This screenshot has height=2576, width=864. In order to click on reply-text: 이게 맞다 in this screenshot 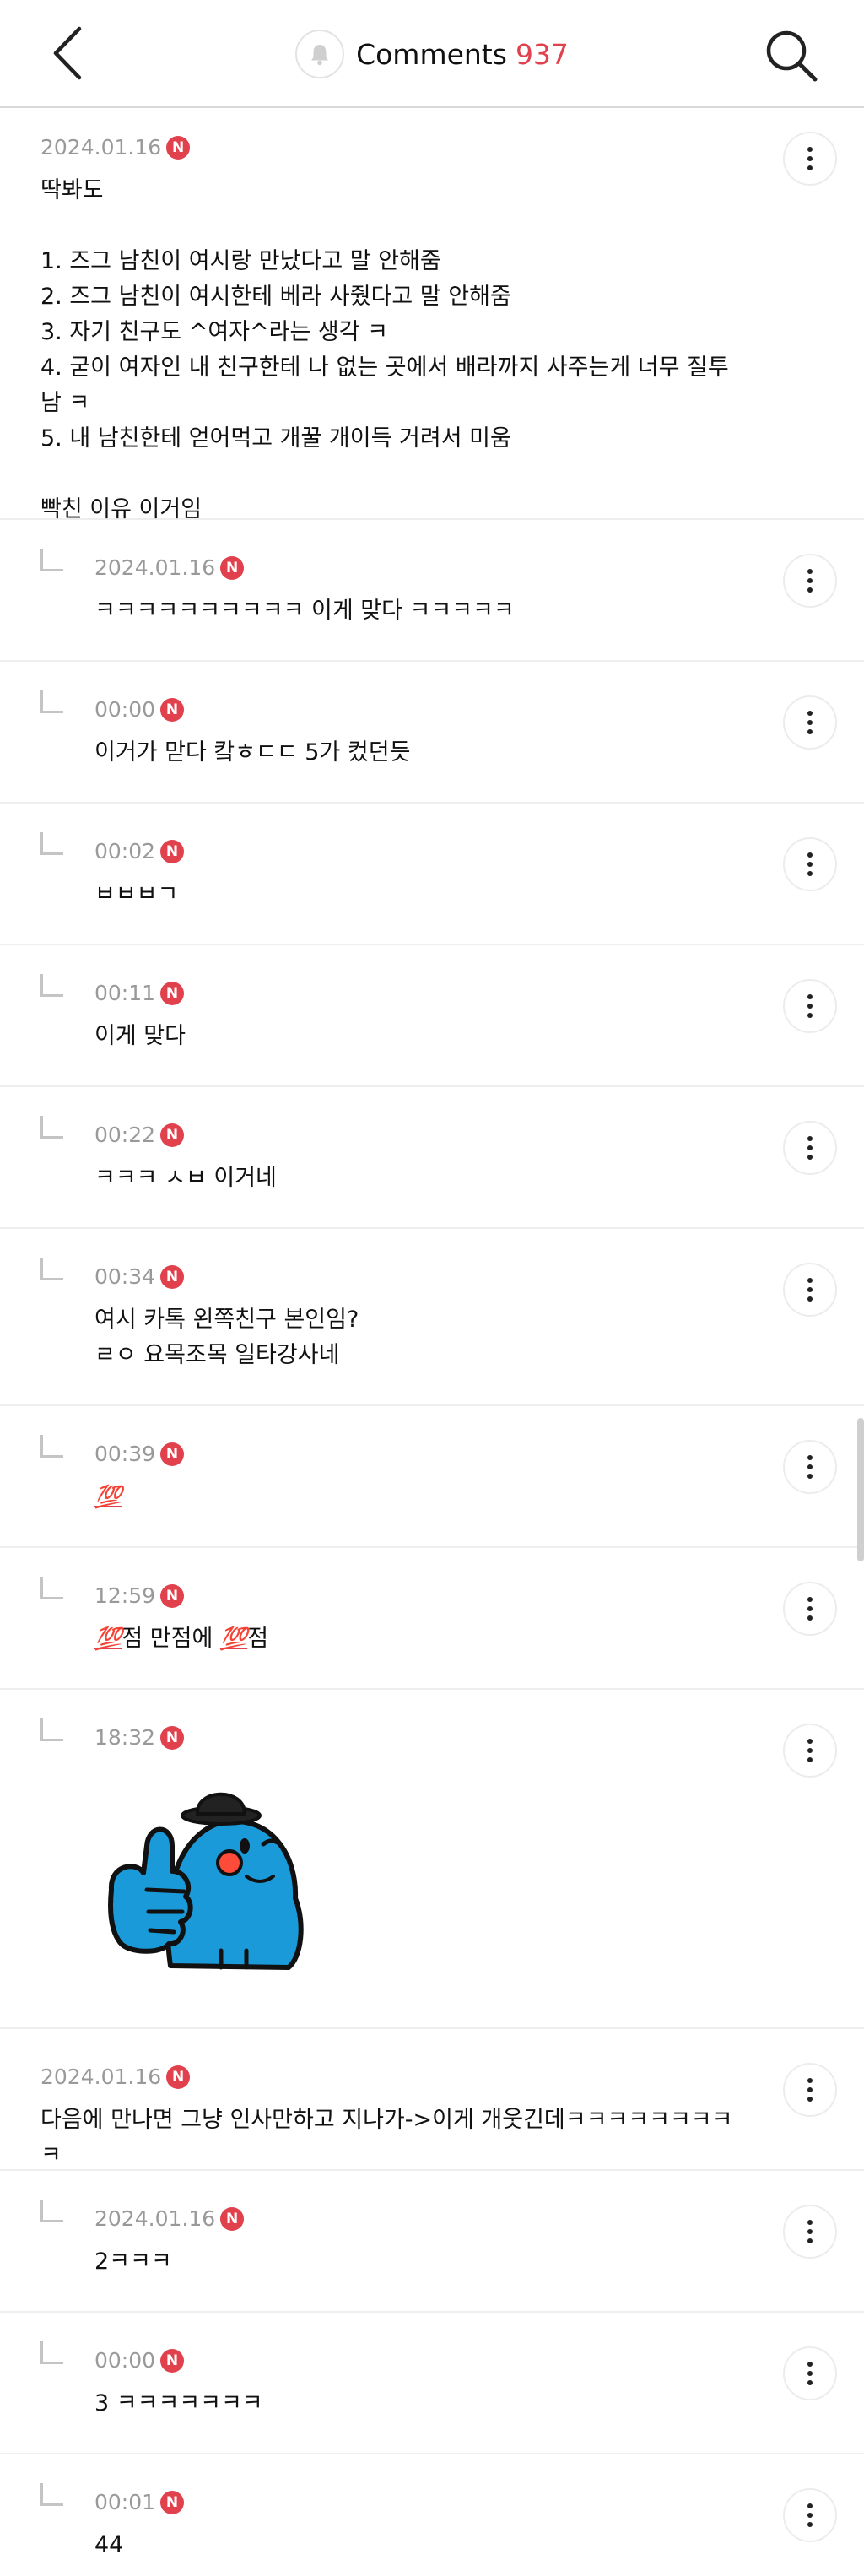, I will do `click(140, 1036)`.